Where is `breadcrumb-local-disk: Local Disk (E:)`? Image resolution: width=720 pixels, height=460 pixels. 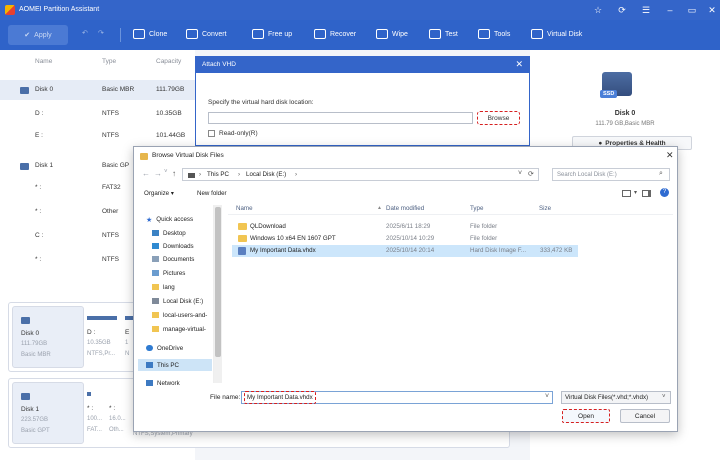
breadcrumb-local-disk: Local Disk (E:) is located at coordinates (266, 174).